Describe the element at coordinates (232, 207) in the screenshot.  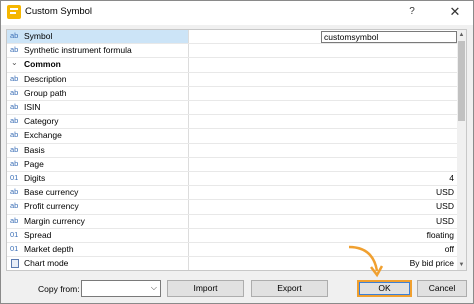
I see `property-row: ab Profit currency USD` at that location.